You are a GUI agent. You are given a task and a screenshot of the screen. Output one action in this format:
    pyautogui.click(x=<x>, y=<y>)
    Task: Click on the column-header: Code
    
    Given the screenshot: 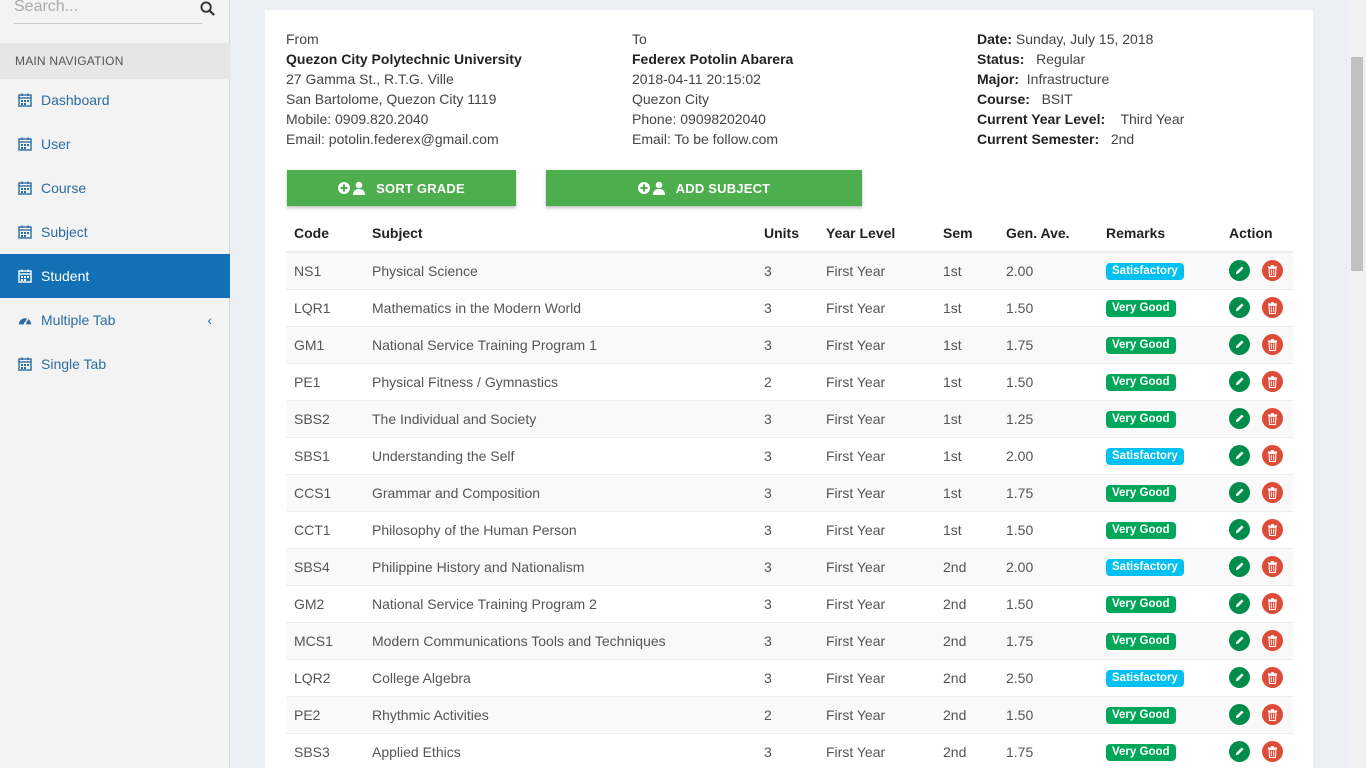 What is the action you would take?
    pyautogui.click(x=325, y=233)
    